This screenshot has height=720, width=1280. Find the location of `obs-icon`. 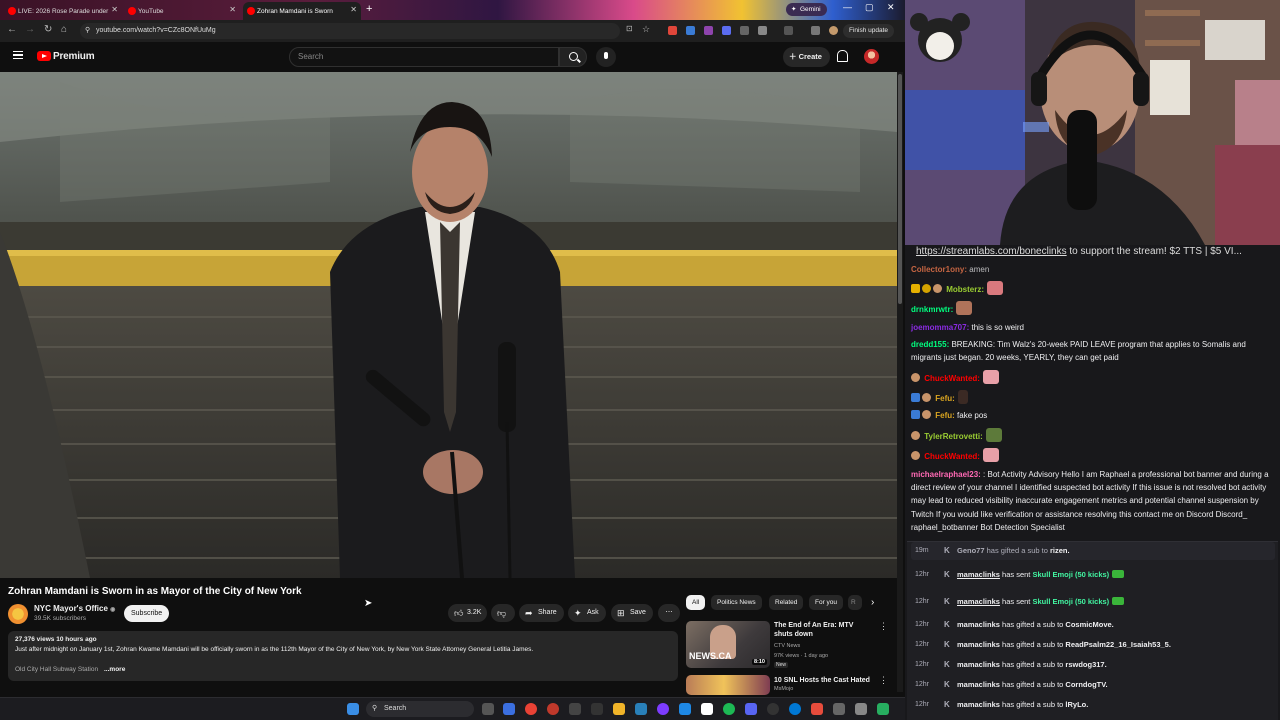

obs-icon is located at coordinates (773, 709).